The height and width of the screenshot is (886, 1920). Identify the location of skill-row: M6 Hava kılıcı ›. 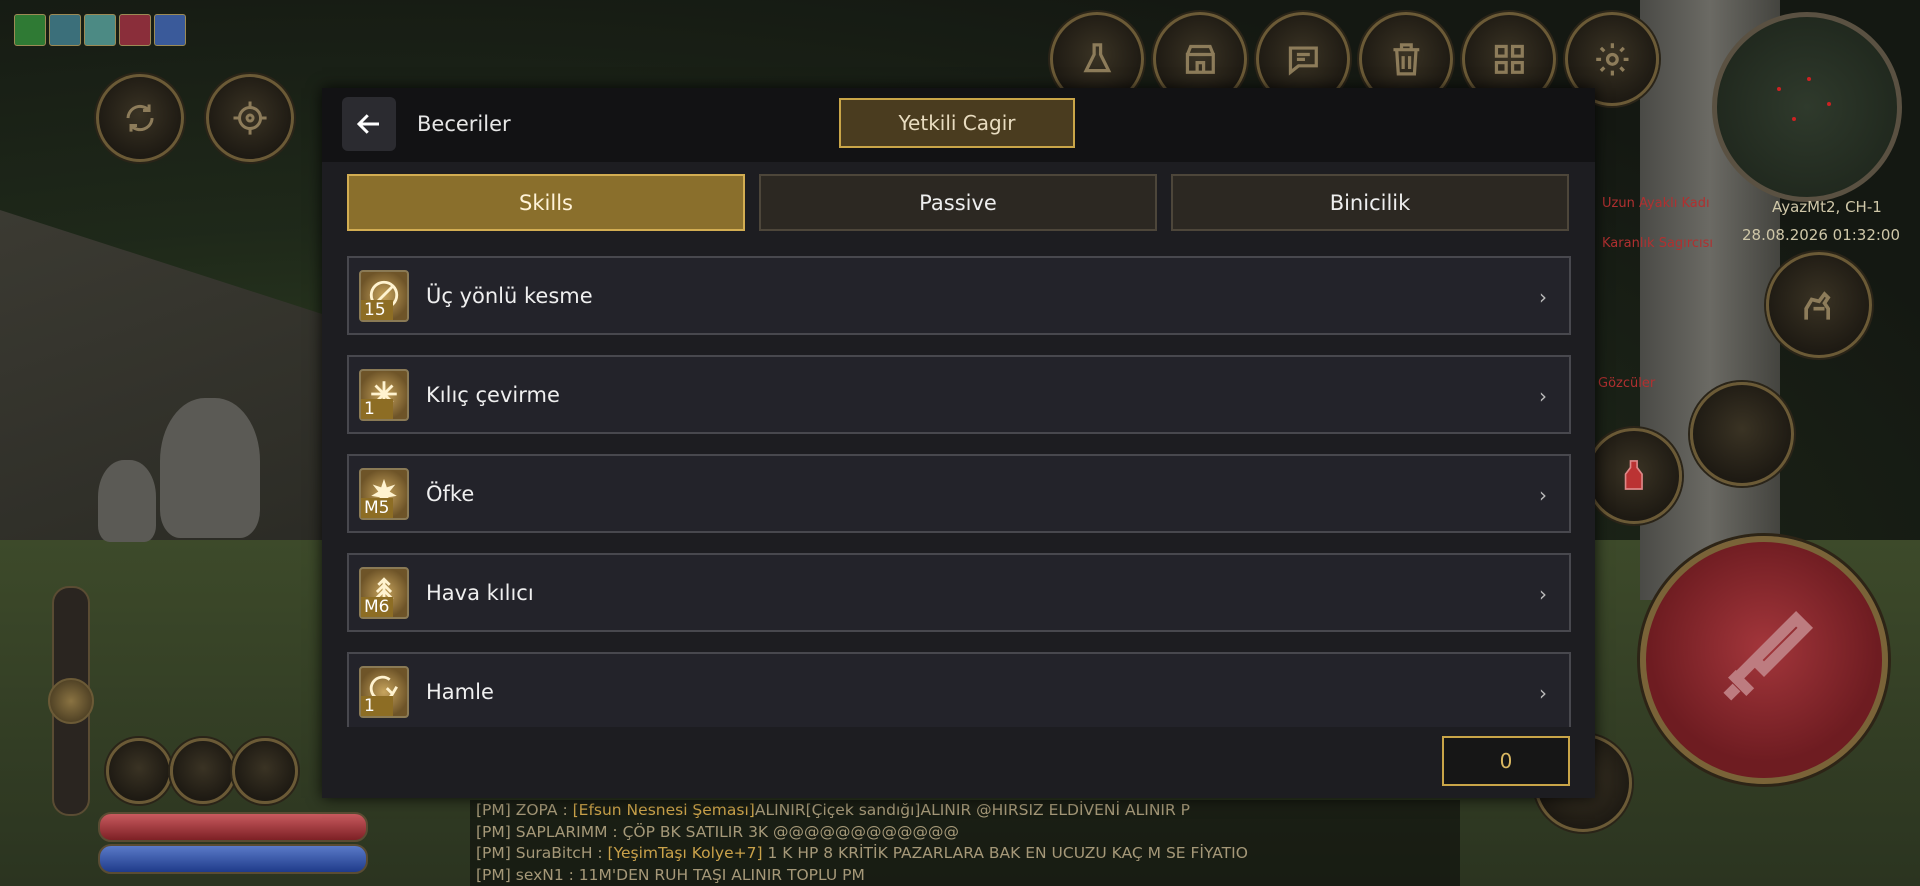
(959, 592).